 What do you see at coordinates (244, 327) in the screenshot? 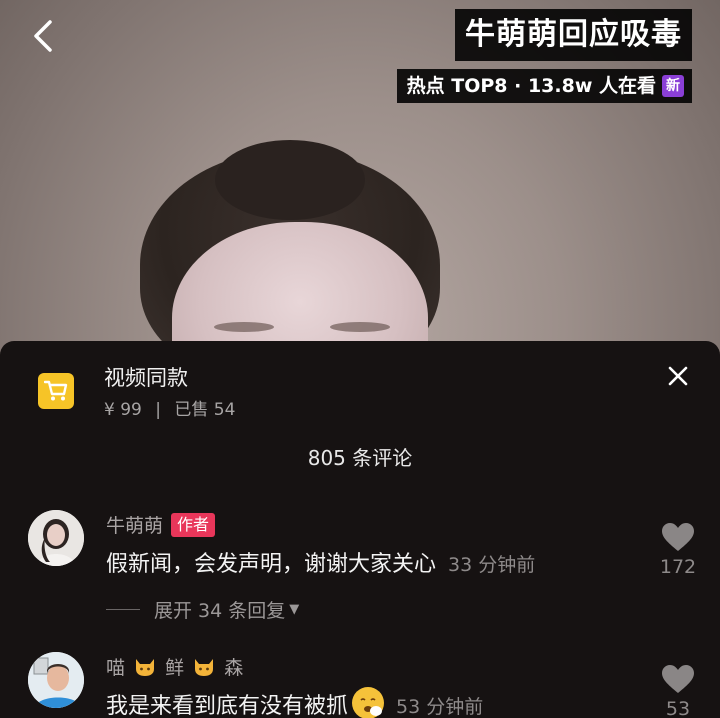
I see `video-subject-brow-left` at bounding box center [244, 327].